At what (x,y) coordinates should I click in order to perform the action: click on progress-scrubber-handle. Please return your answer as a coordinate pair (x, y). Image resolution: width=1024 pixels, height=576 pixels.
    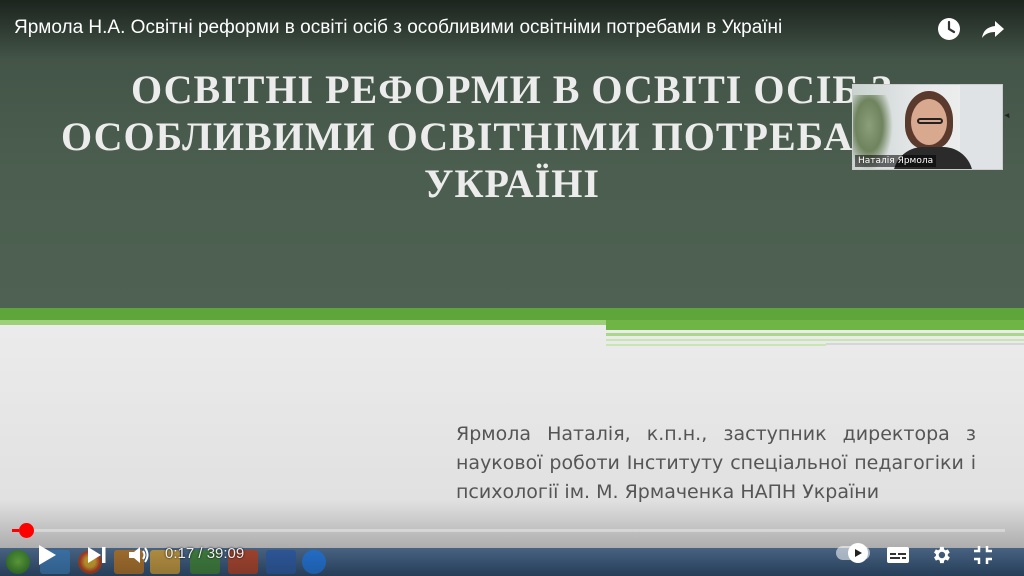
    Looking at the image, I should click on (26, 530).